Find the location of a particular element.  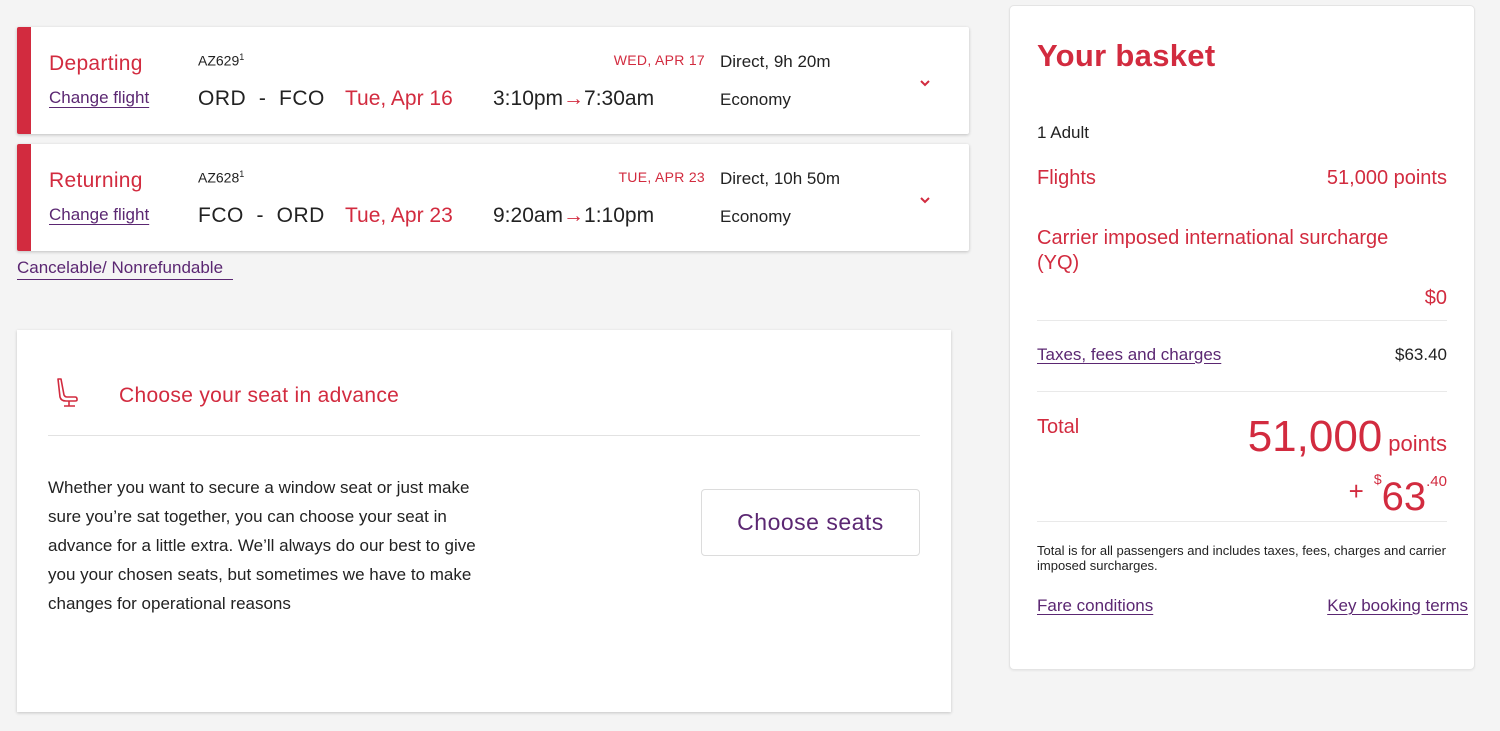

total-cash-cents: .40 is located at coordinates (1436, 481).